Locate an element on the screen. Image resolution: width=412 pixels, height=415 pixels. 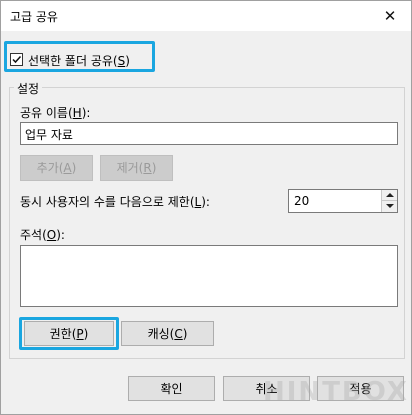
watermark: HINTBOX is located at coordinates (336, 392).